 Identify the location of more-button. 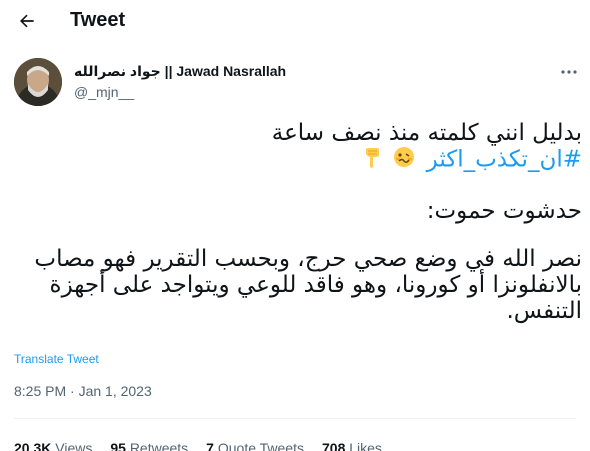
(569, 72).